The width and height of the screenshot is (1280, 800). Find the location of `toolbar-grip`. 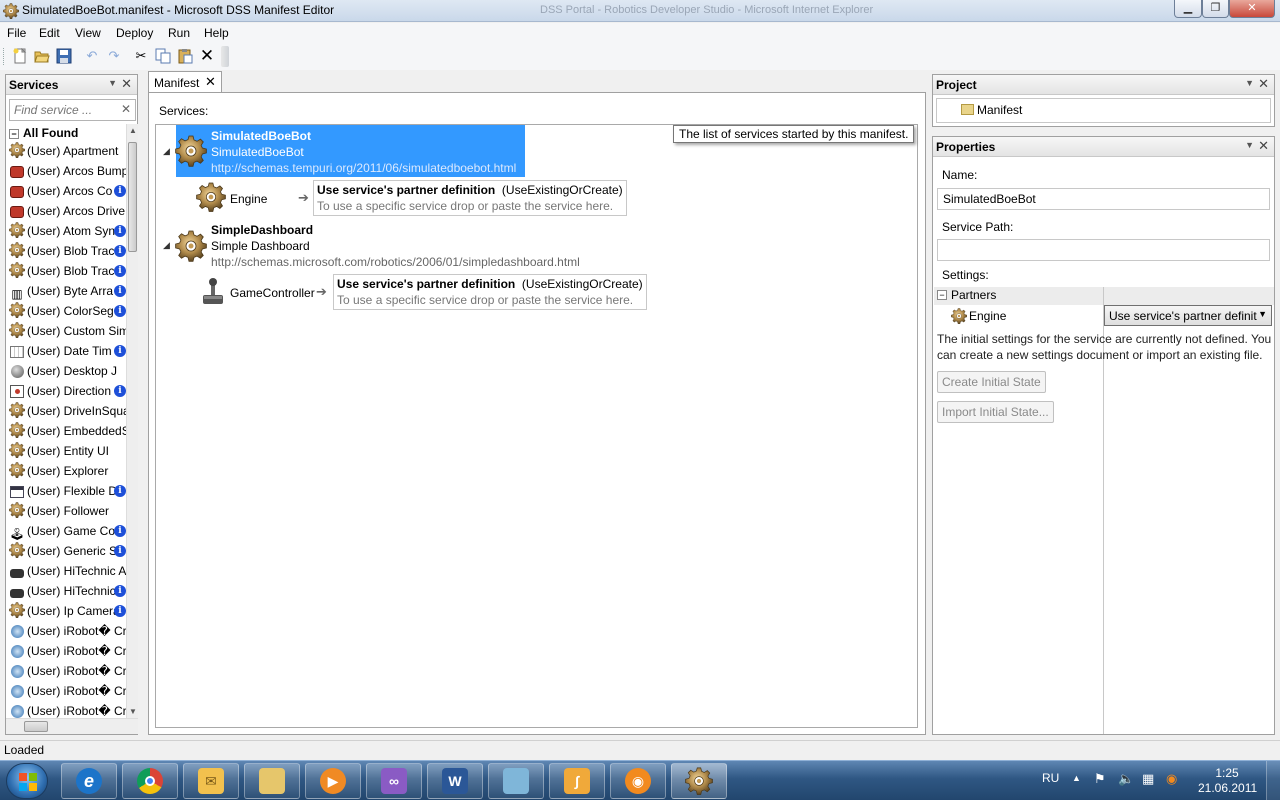

toolbar-grip is located at coordinates (4, 56).